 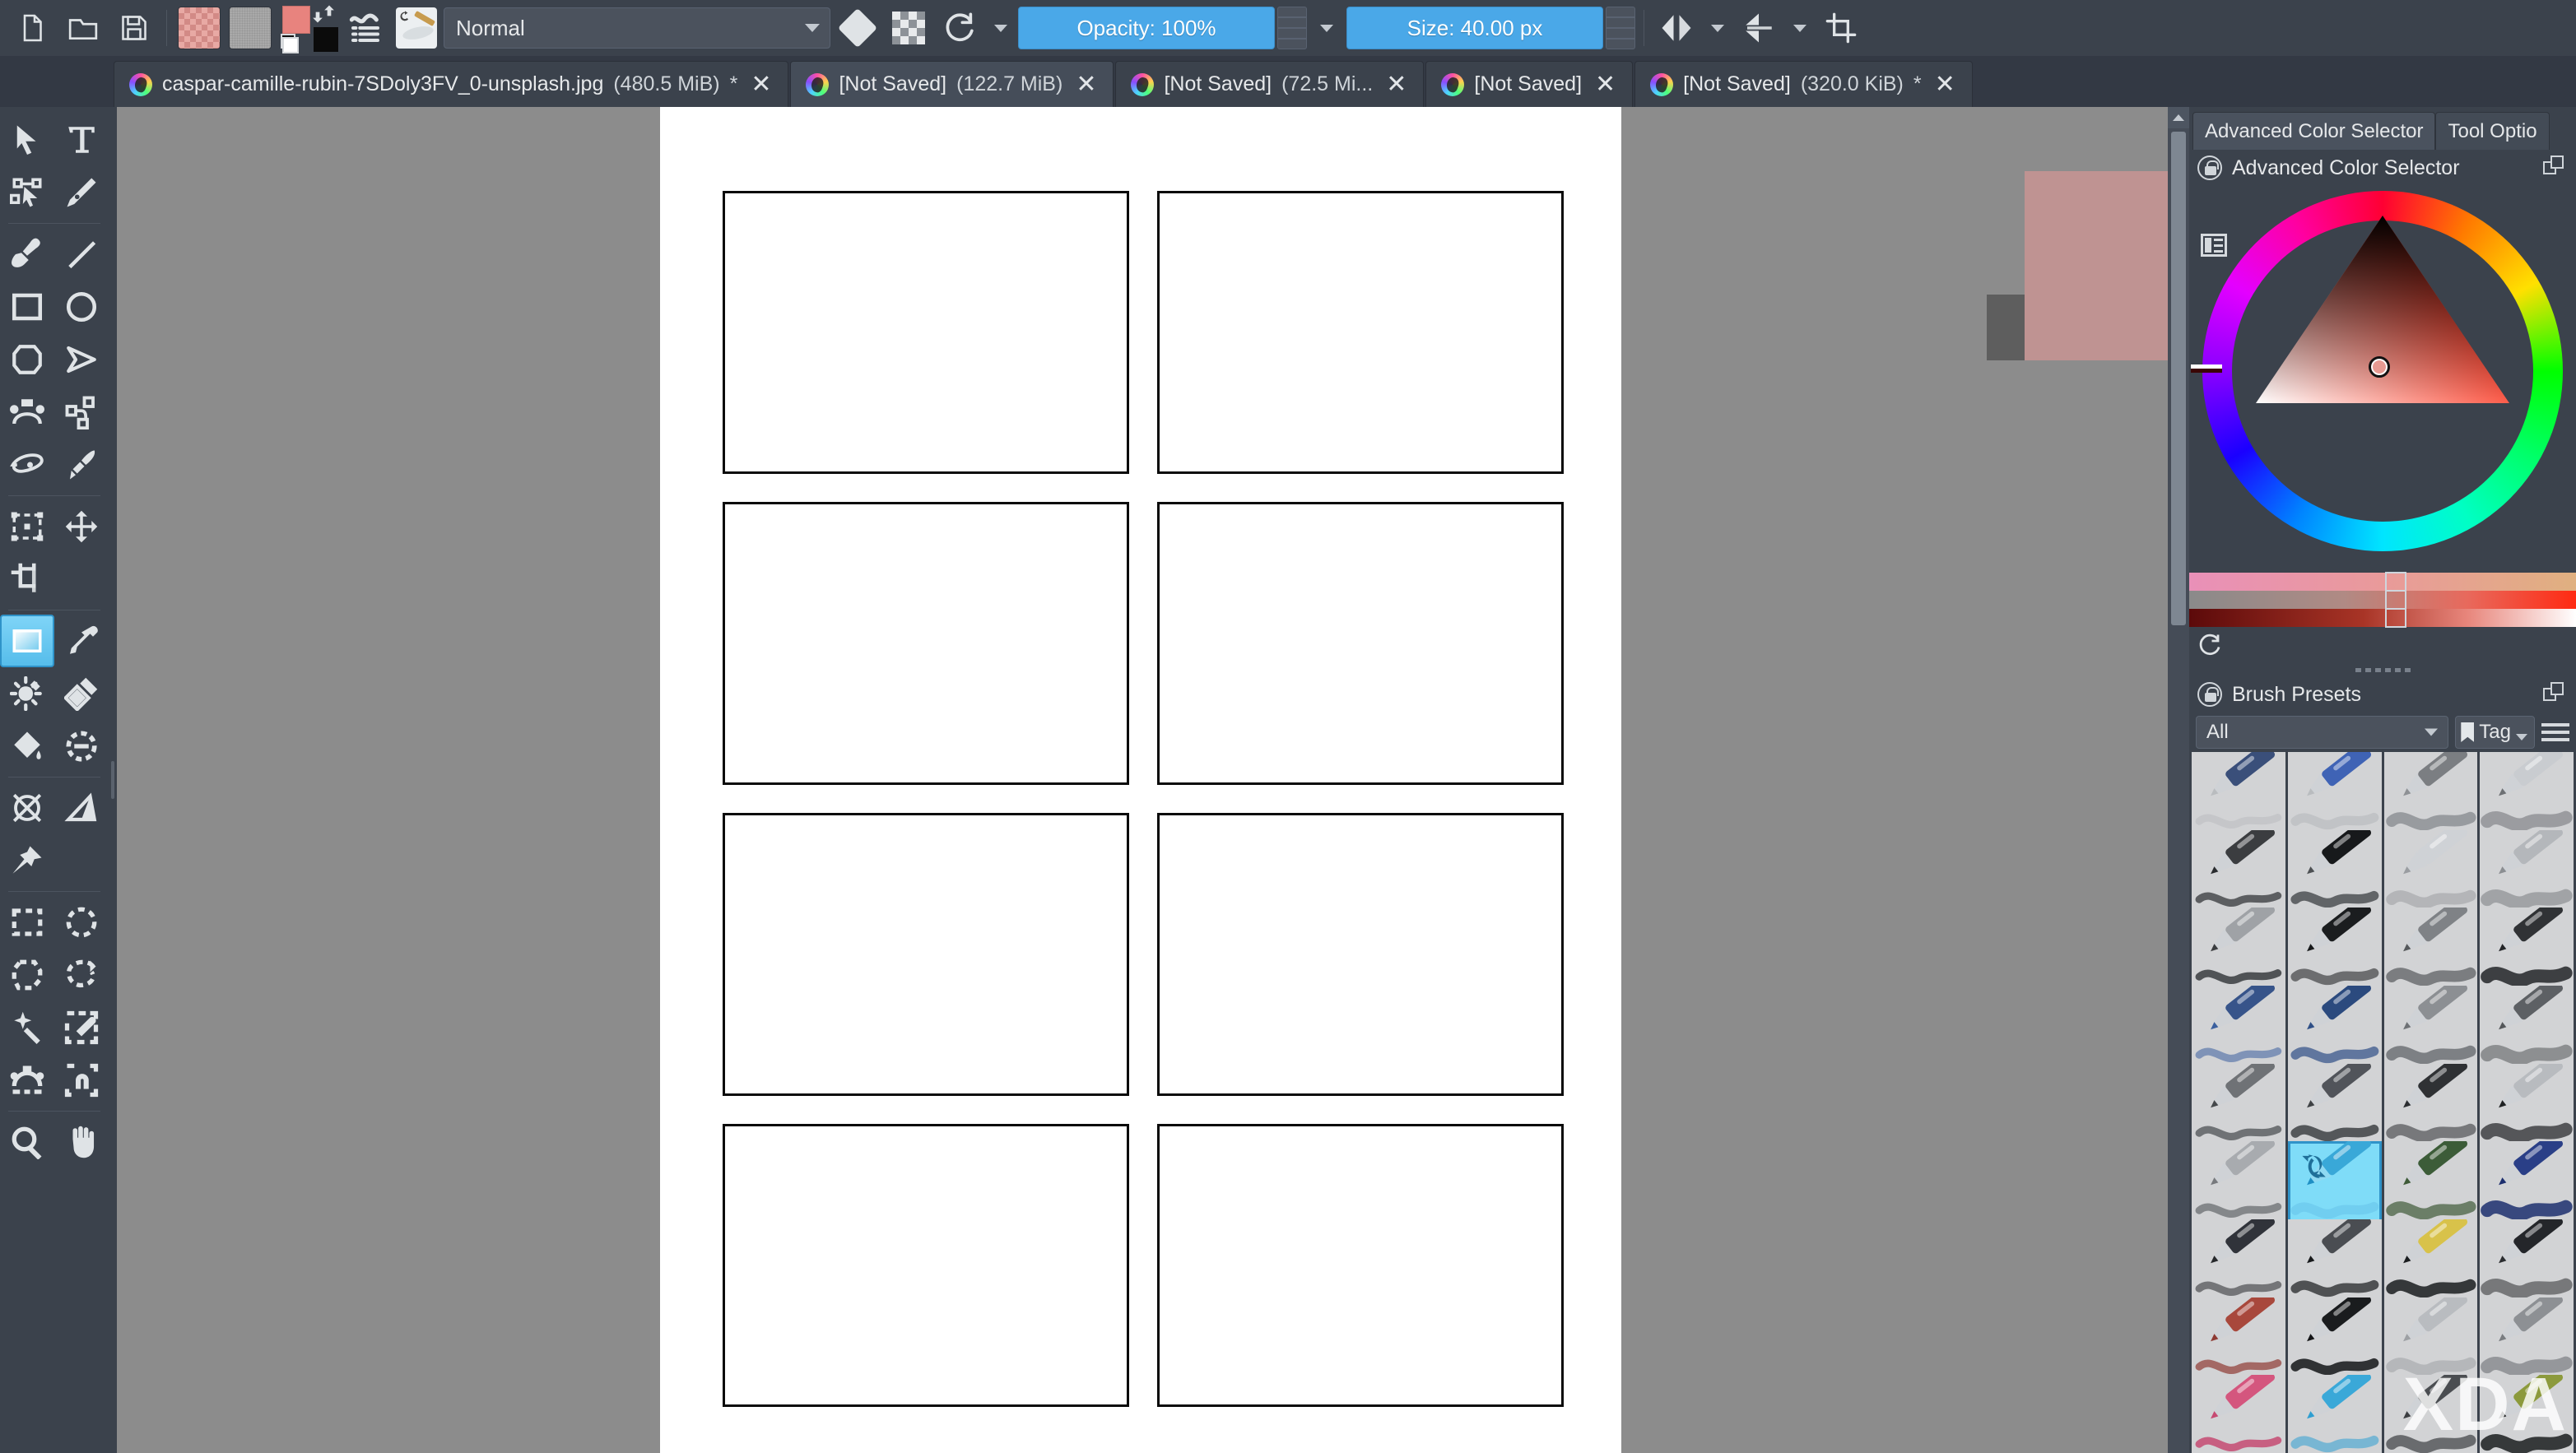 What do you see at coordinates (27, 579) in the screenshot?
I see `crop-tool` at bounding box center [27, 579].